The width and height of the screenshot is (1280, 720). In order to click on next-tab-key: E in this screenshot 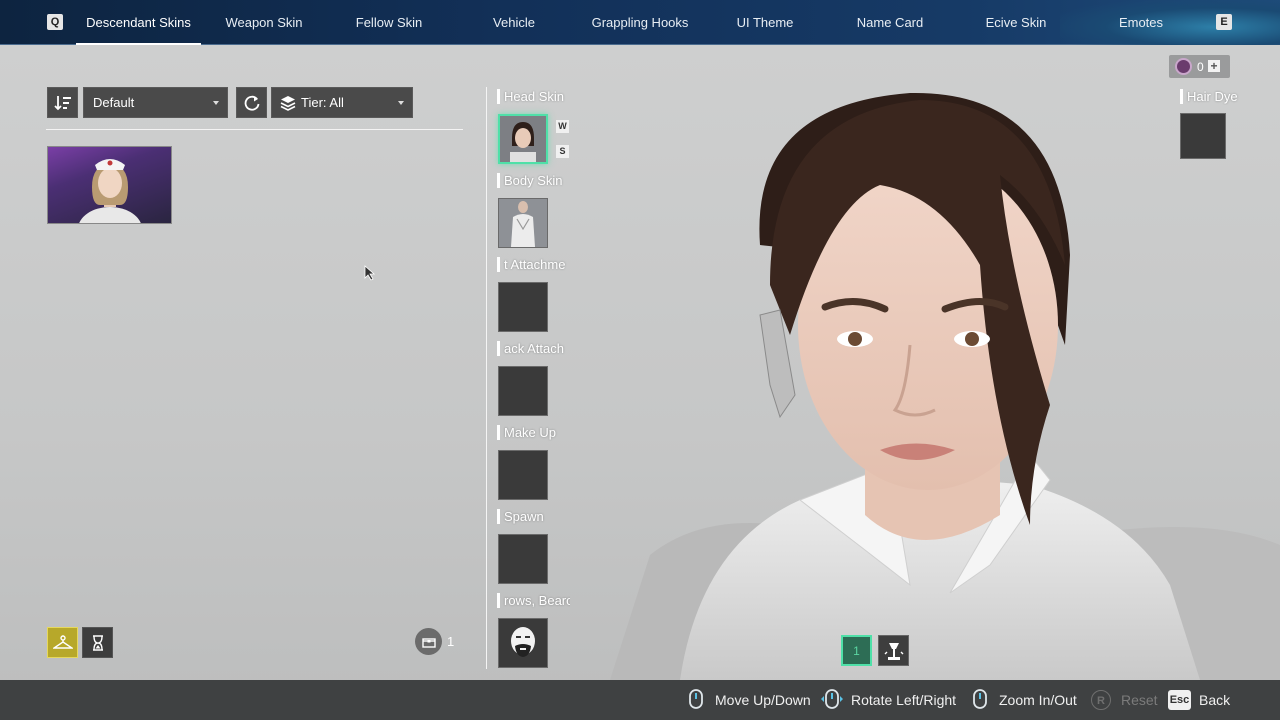, I will do `click(1224, 22)`.